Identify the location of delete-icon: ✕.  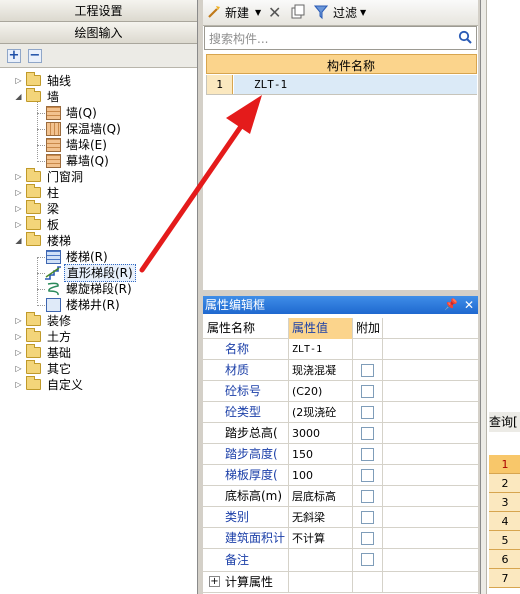
(274, 13).